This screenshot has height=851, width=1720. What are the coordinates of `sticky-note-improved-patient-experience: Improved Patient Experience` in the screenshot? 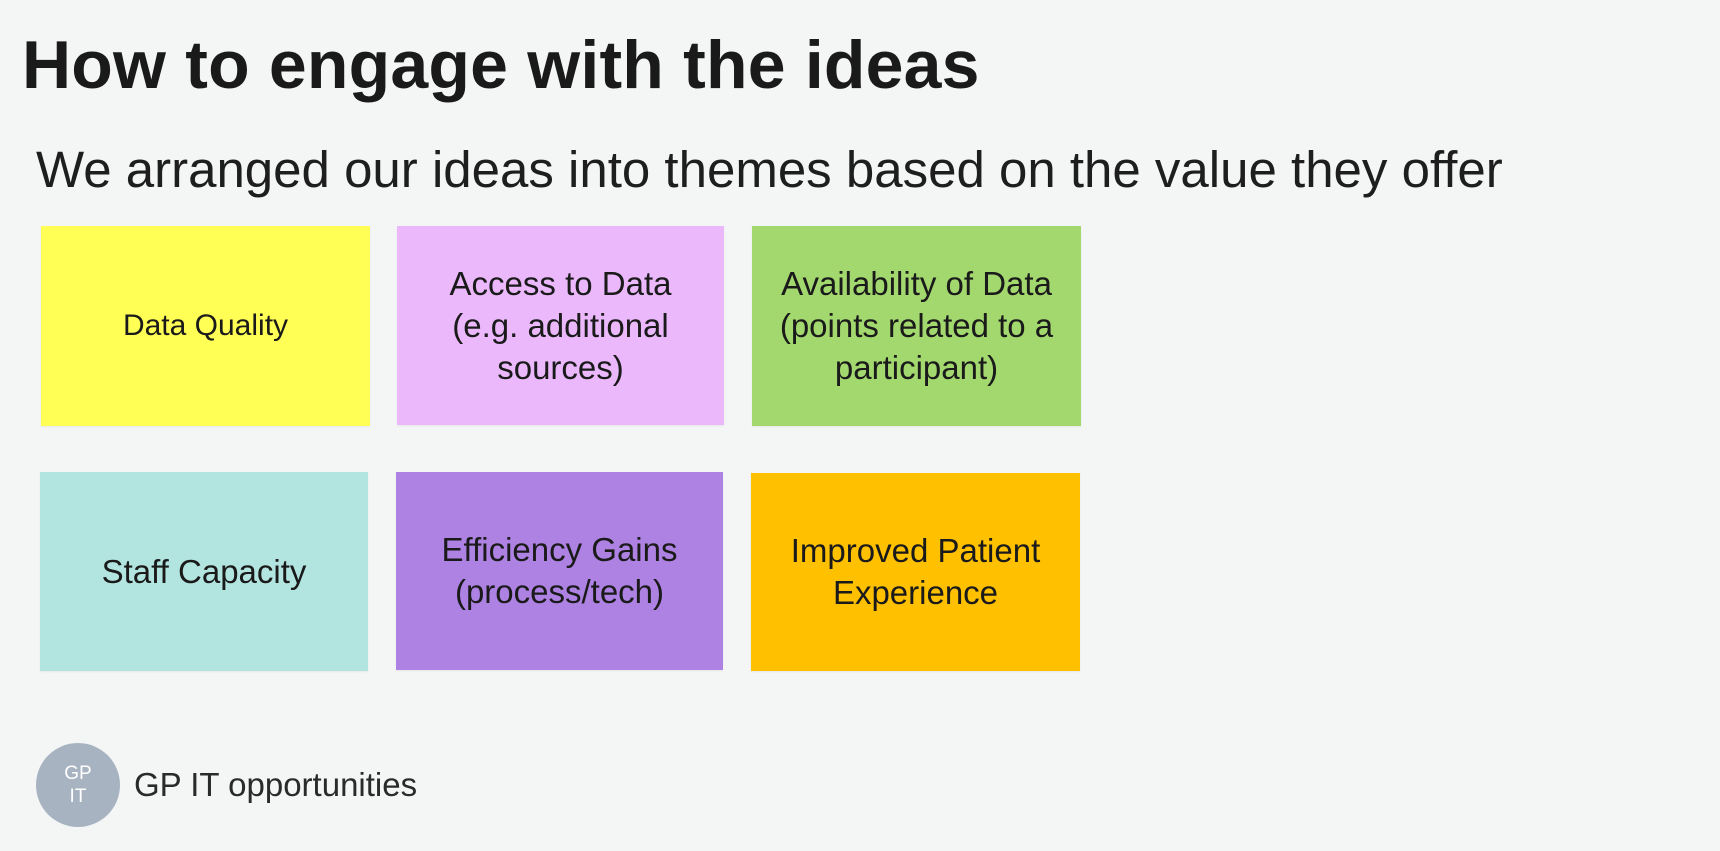 It's located at (915, 572).